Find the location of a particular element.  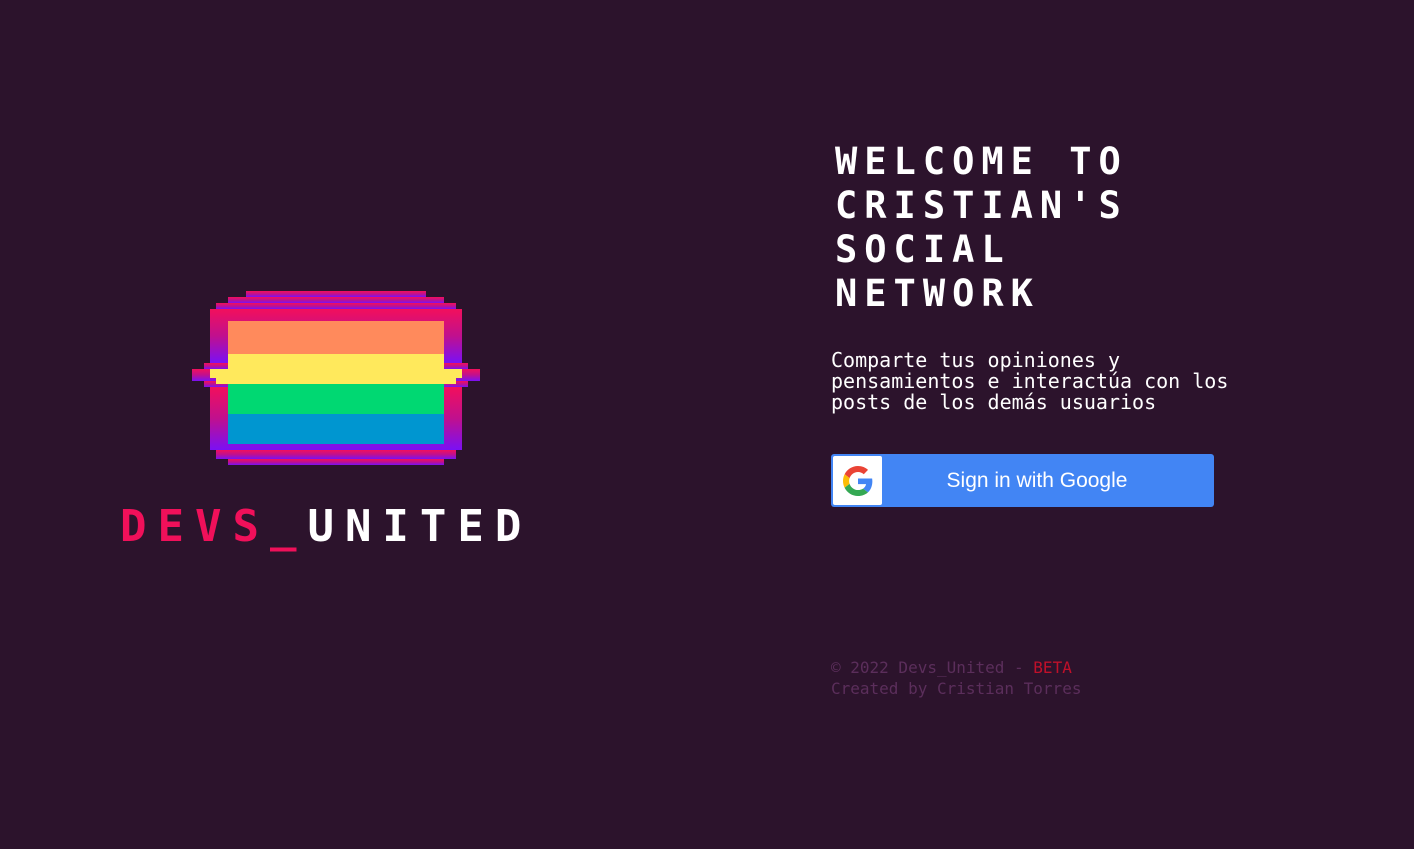

google-icon-box is located at coordinates (857, 480).